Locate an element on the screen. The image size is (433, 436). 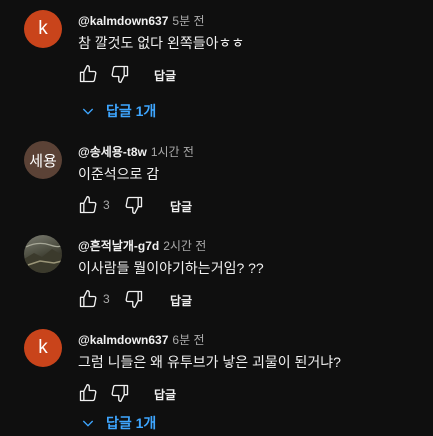
comment-text: 이준석으로 감 is located at coordinates (119, 174).